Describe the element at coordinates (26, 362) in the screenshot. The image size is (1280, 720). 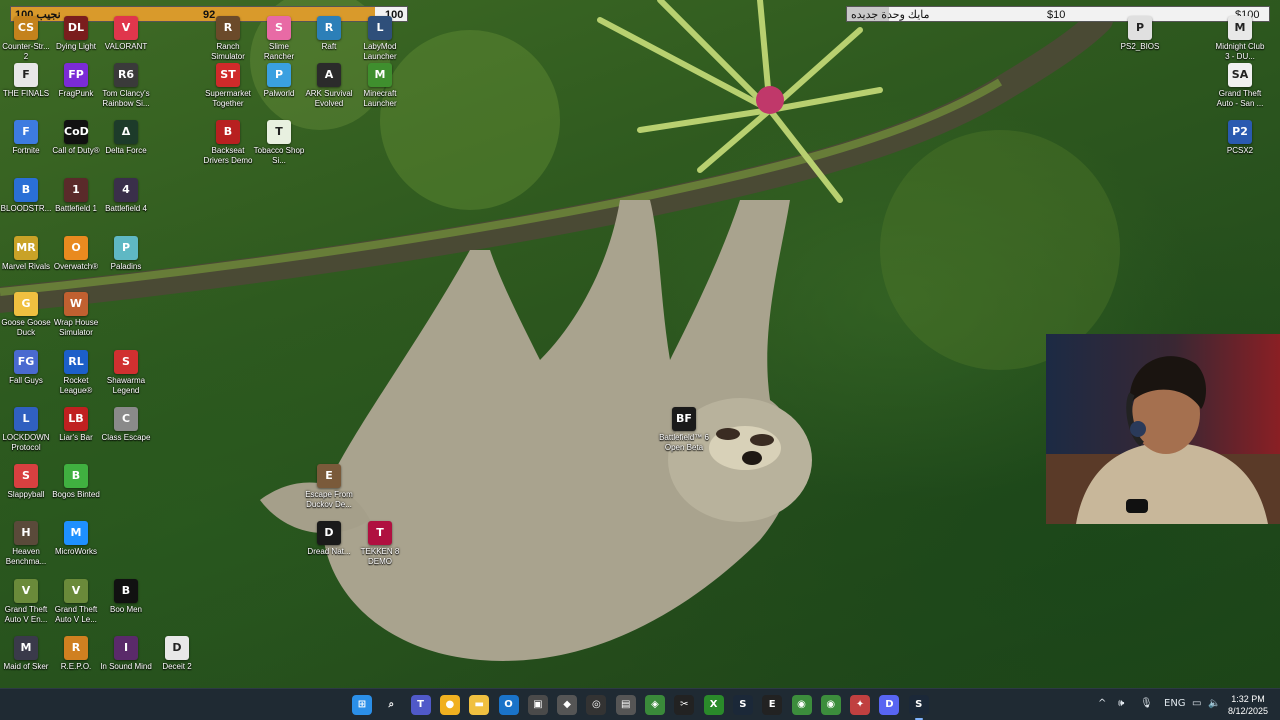
I see `app-icon: FG` at that location.